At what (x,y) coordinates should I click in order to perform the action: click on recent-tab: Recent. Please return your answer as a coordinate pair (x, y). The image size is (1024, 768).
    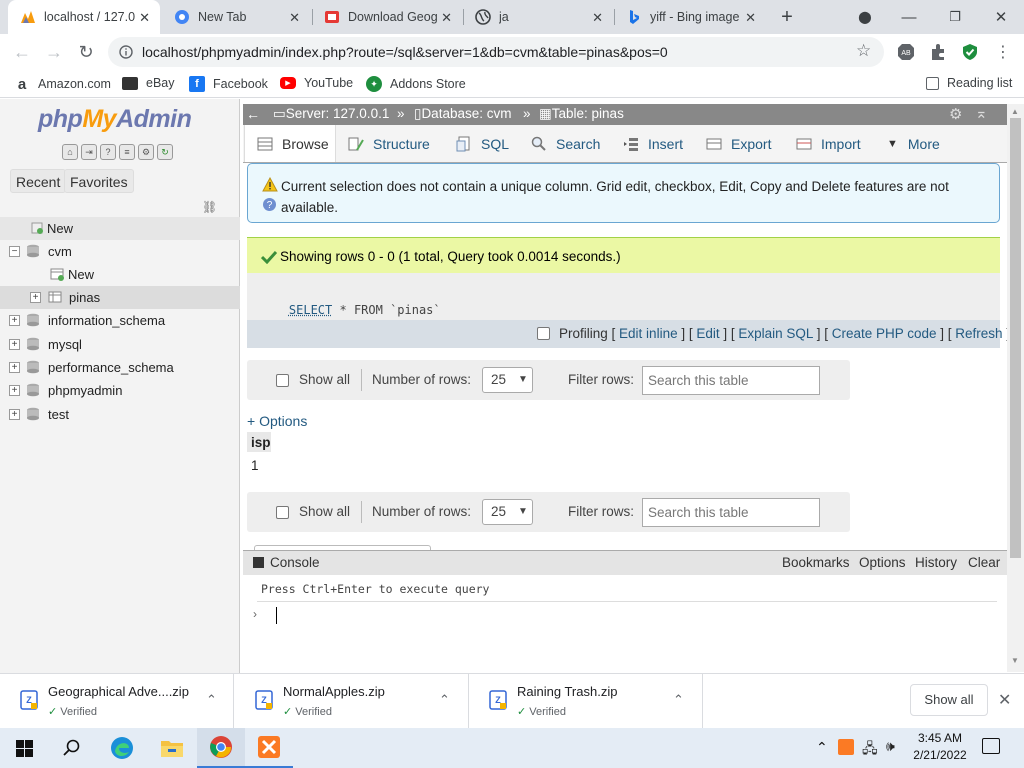
    Looking at the image, I should click on (38, 181).